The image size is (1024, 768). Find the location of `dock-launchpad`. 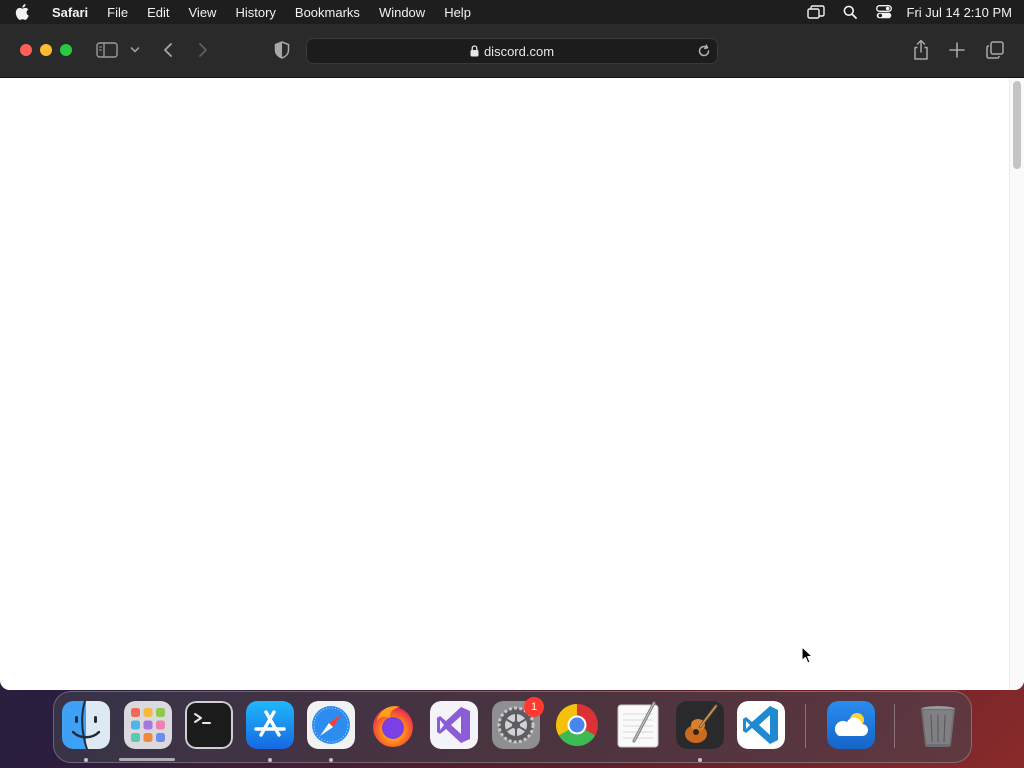

dock-launchpad is located at coordinates (148, 725).